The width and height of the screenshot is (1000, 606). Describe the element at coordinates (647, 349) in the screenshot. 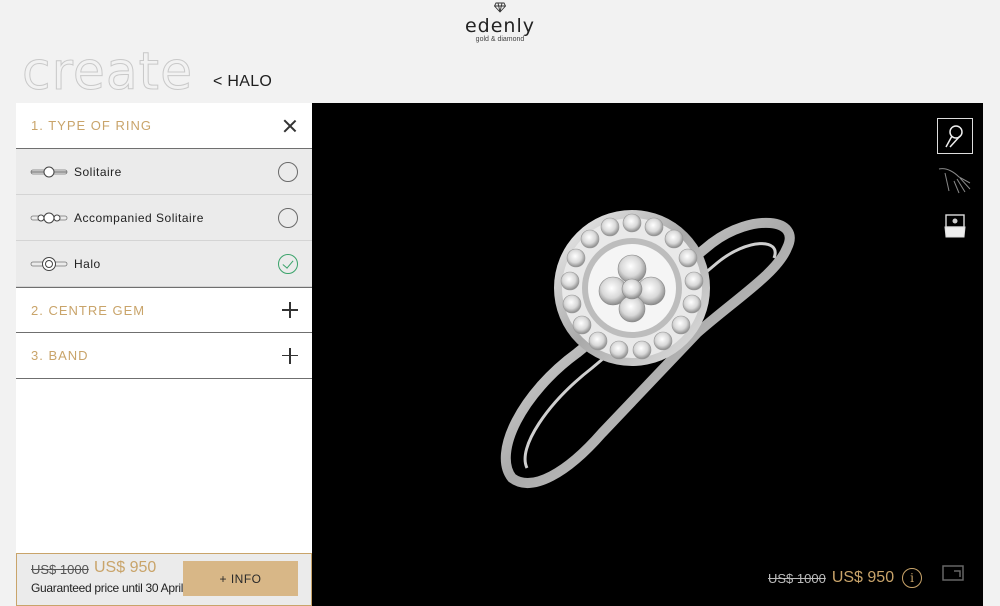

I see `ring-image` at that location.